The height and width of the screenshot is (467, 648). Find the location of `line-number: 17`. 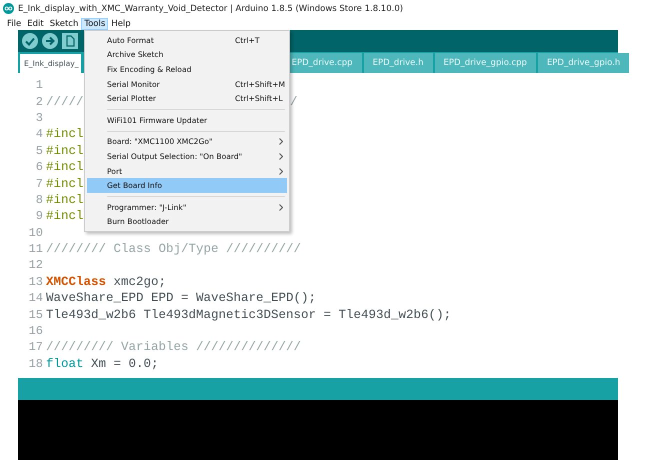

line-number: 17 is located at coordinates (36, 347).